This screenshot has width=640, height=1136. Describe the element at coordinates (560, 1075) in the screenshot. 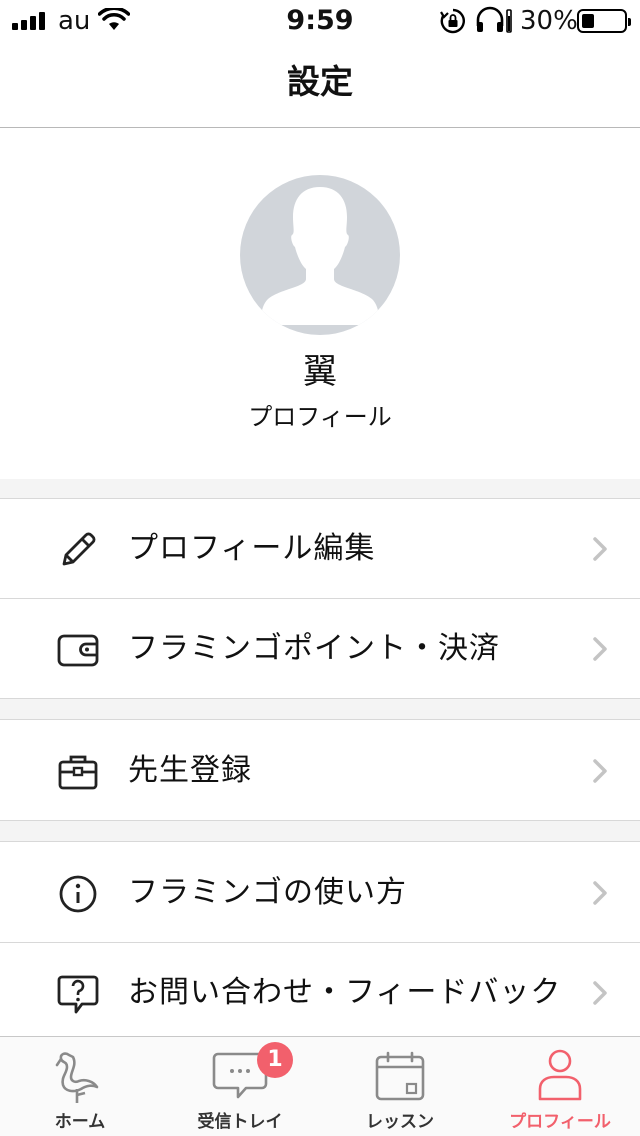

I see `person-icon` at that location.